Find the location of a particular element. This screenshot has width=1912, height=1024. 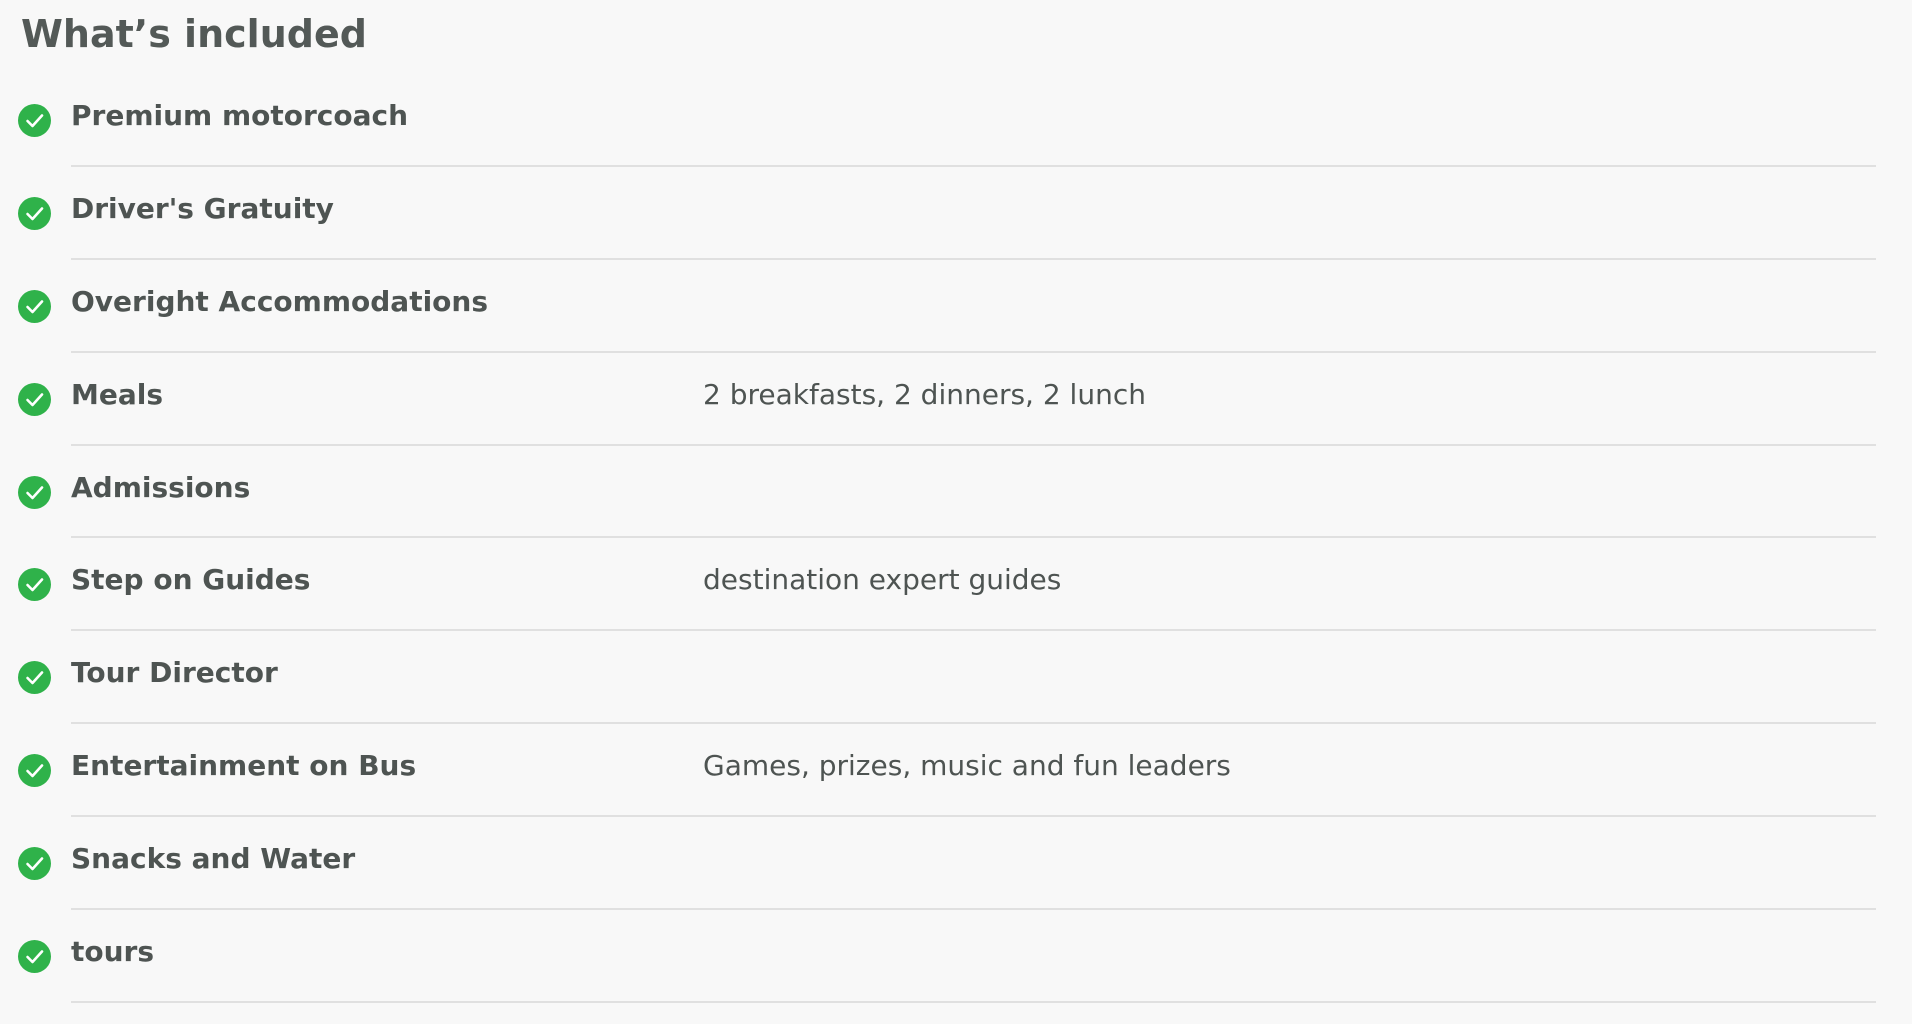

item-name: Premium motorcoach is located at coordinates (240, 115).